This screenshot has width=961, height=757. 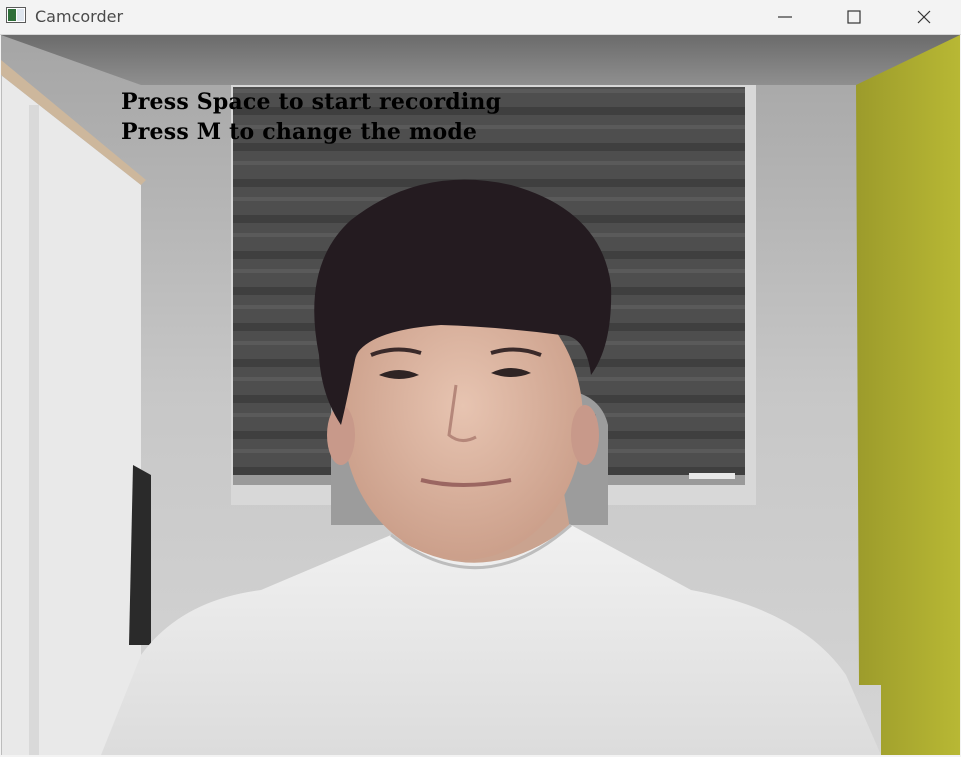 I want to click on app-window-icon, so click(x=16, y=15).